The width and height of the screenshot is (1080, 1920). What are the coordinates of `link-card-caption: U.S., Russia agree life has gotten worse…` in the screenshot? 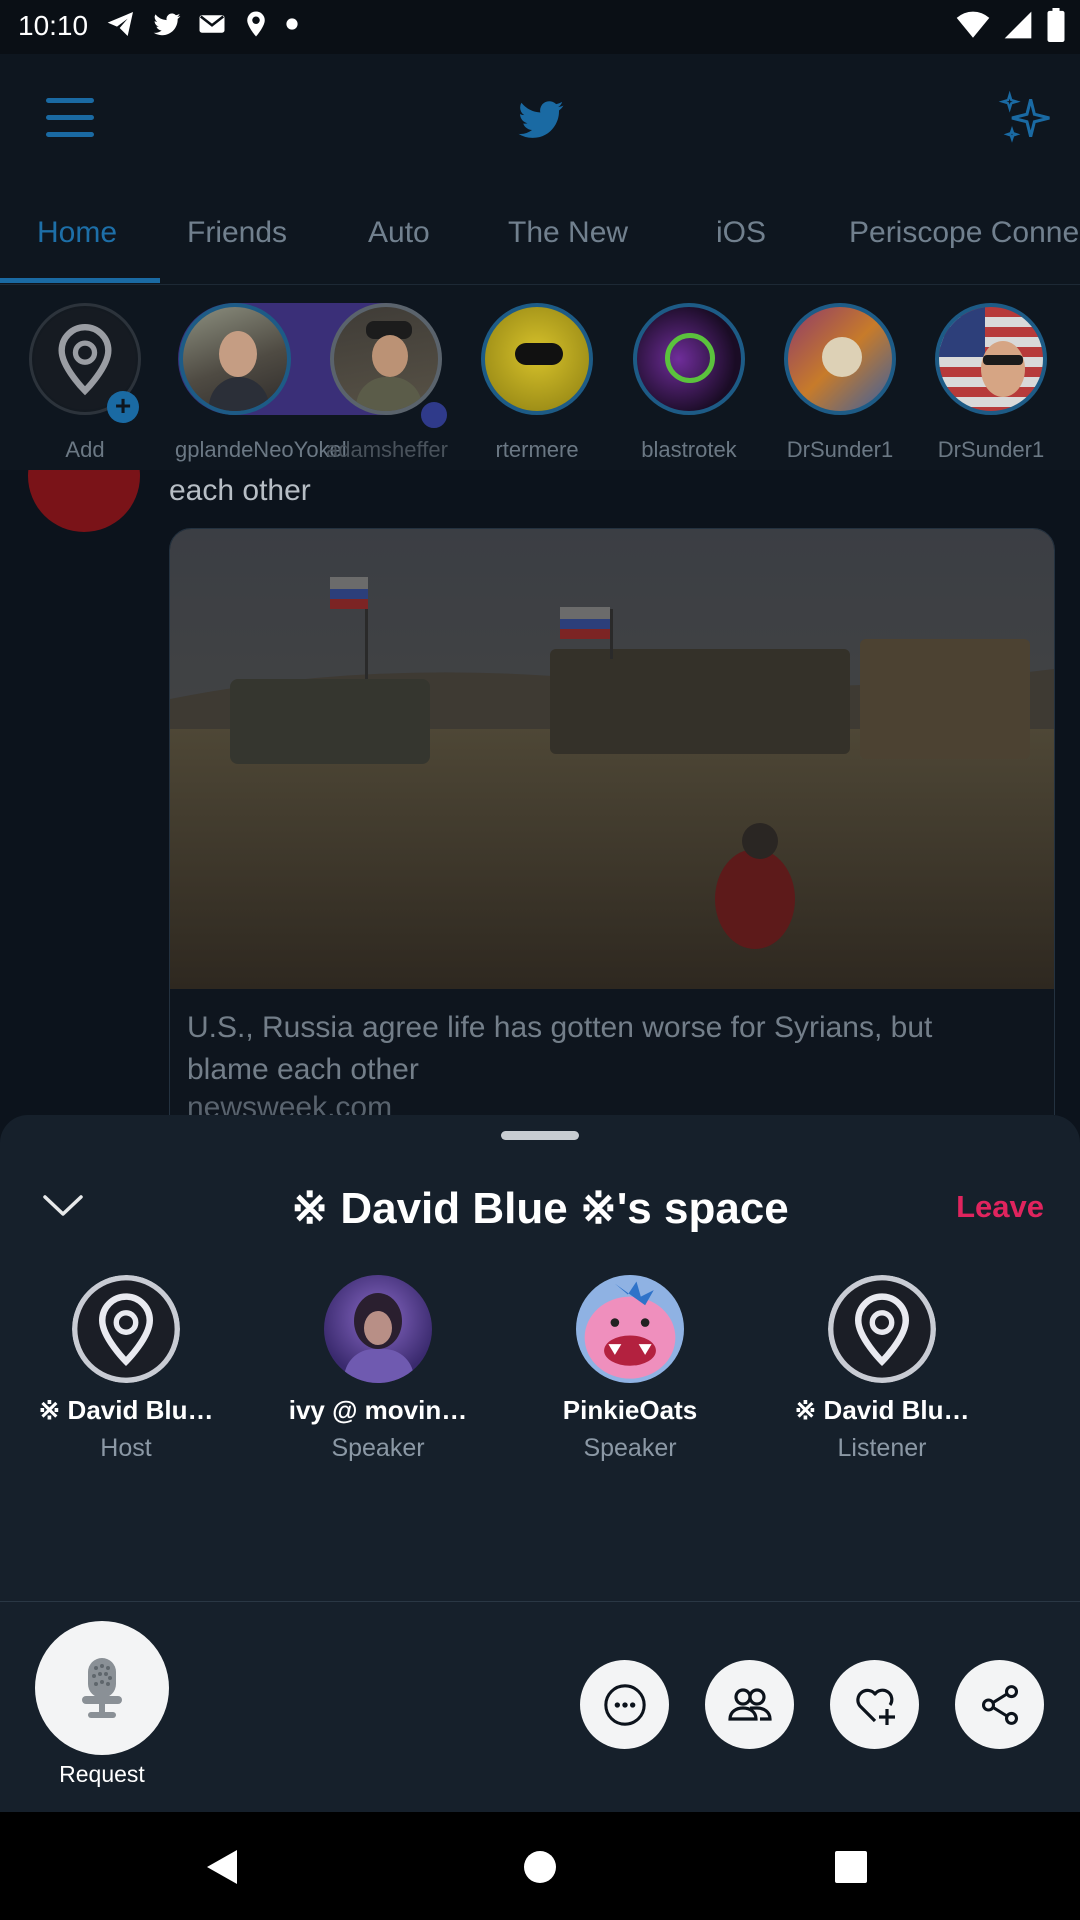 It's located at (560, 1048).